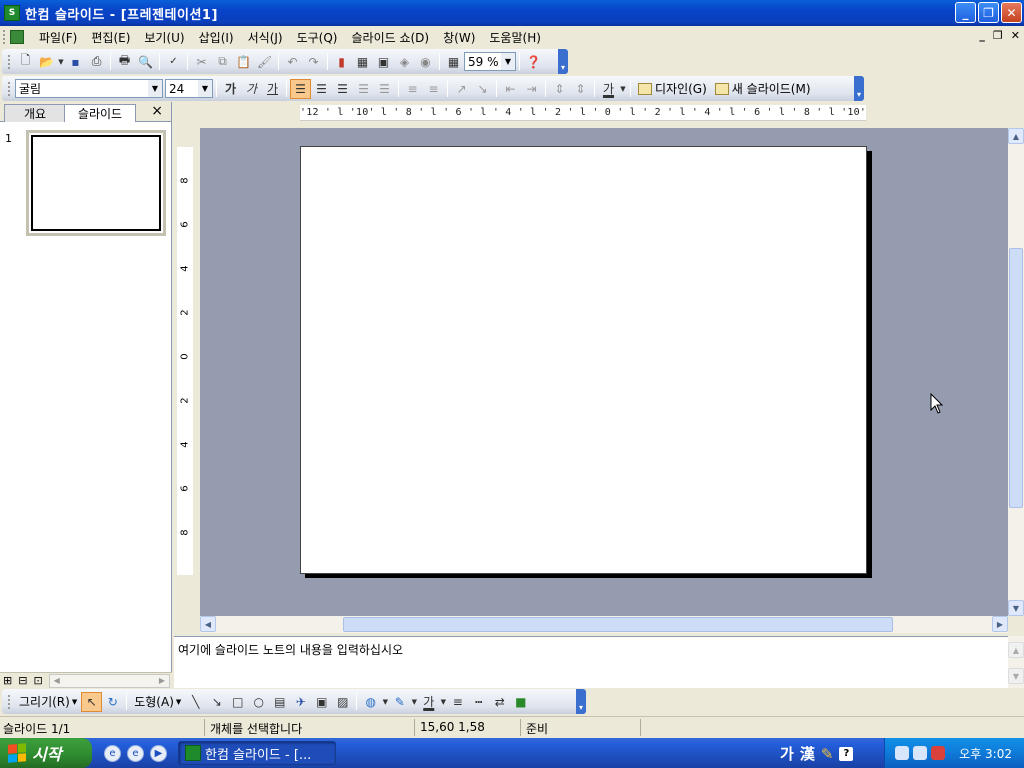 The width and height of the screenshot is (1024, 768). I want to click on menu-format: 서식(J), so click(265, 37).